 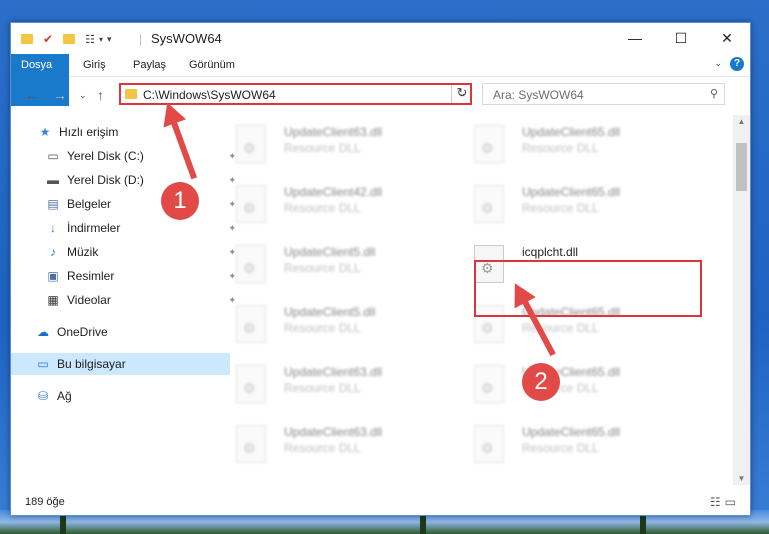 What do you see at coordinates (48, 39) in the screenshot?
I see `properties-icon: ✔` at bounding box center [48, 39].